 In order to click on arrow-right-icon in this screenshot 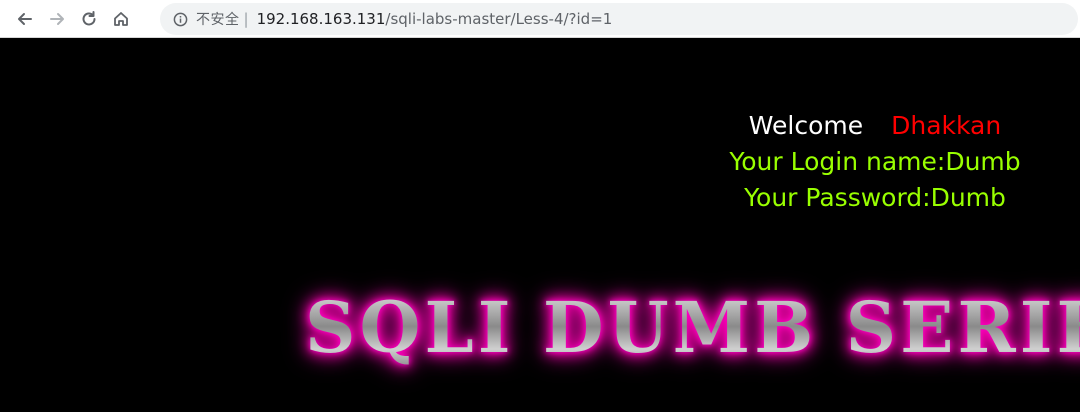, I will do `click(57, 18)`.